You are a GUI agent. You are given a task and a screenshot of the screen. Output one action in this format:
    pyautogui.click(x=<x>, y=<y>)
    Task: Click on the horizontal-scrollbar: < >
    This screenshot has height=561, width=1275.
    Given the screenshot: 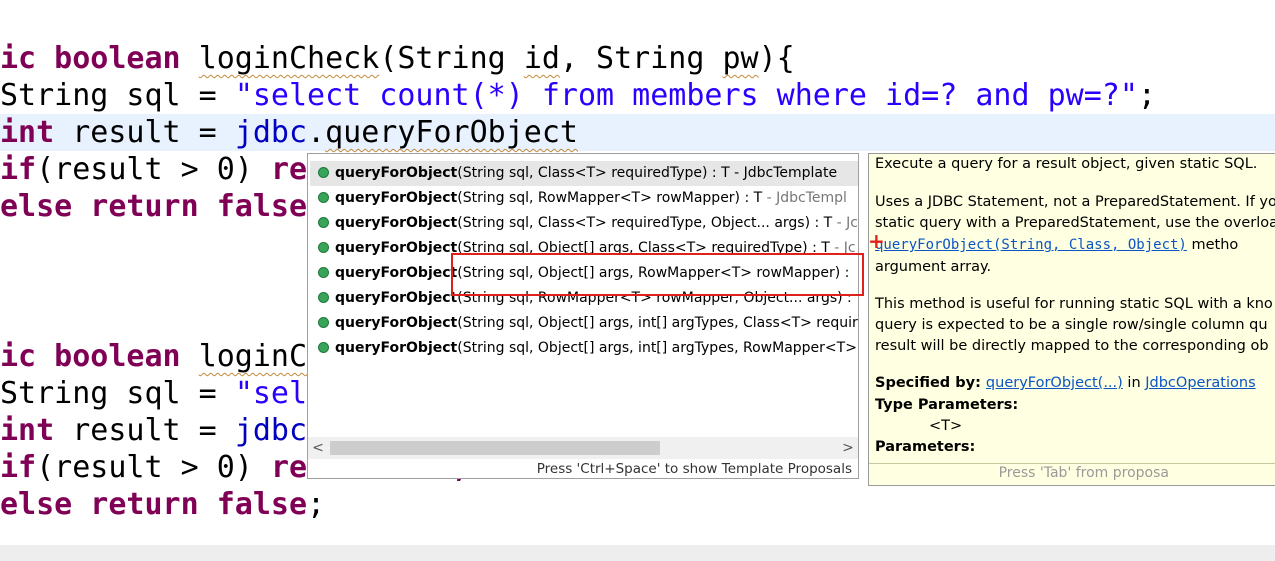 What is the action you would take?
    pyautogui.click(x=583, y=448)
    